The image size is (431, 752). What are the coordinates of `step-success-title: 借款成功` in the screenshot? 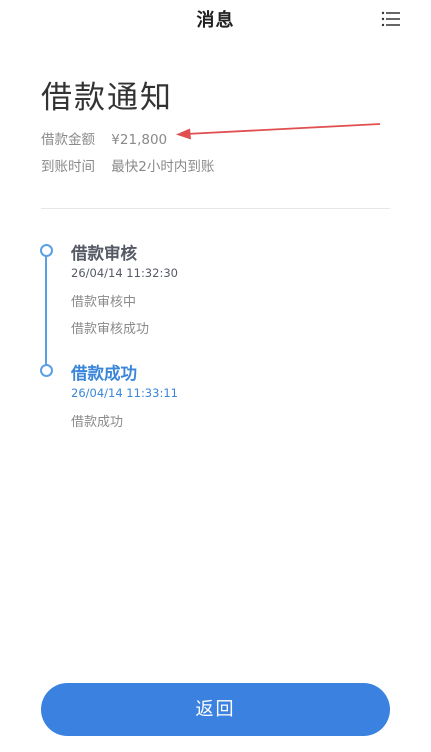 It's located at (104, 373).